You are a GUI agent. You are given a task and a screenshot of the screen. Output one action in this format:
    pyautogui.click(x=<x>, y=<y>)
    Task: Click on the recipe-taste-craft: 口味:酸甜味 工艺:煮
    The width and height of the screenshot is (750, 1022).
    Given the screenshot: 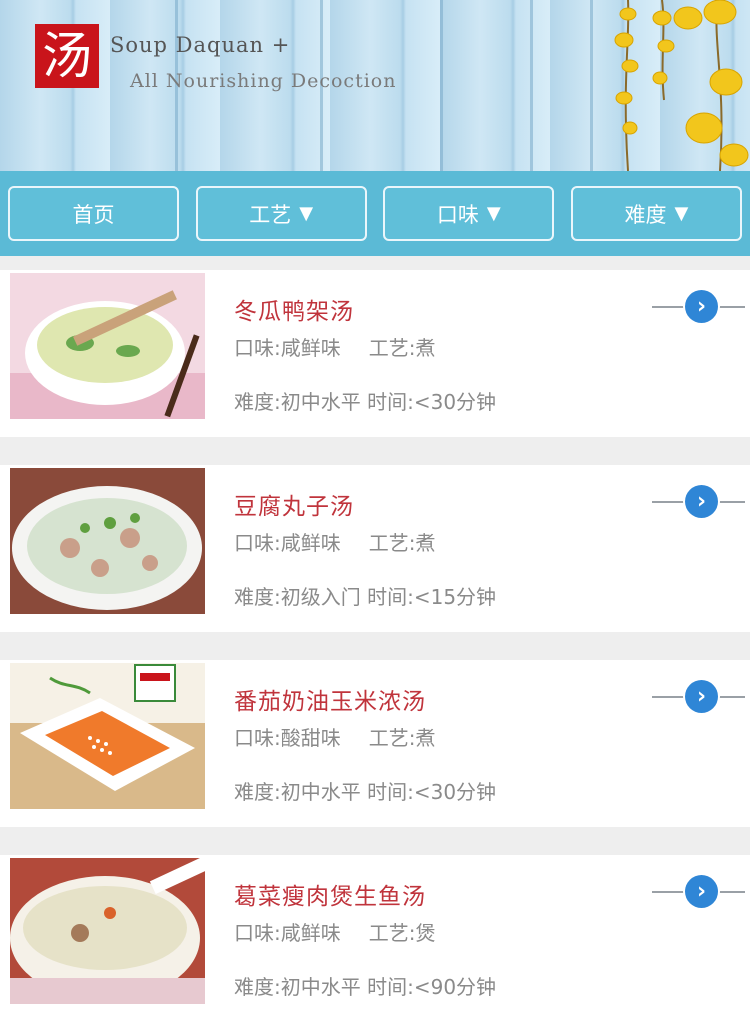 What is the action you would take?
    pyautogui.click(x=335, y=736)
    